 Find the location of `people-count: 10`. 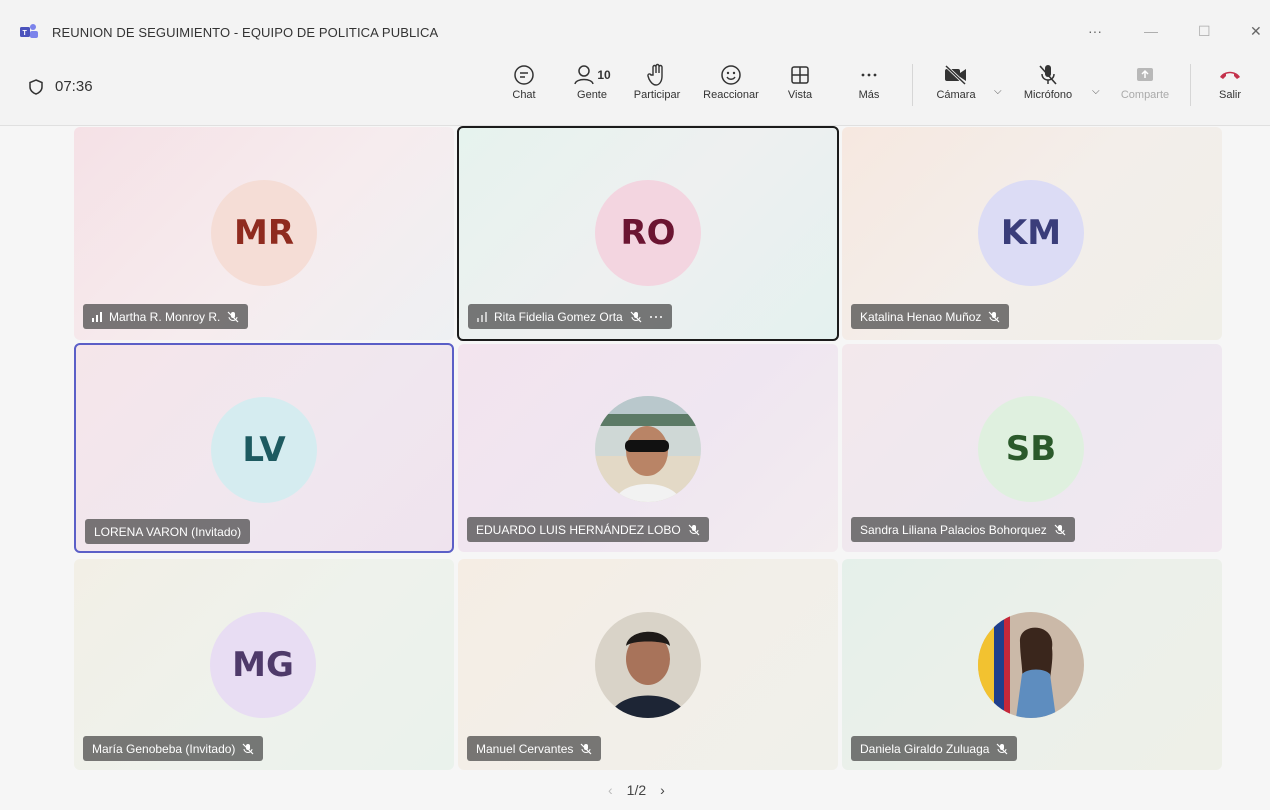

people-count: 10 is located at coordinates (604, 75).